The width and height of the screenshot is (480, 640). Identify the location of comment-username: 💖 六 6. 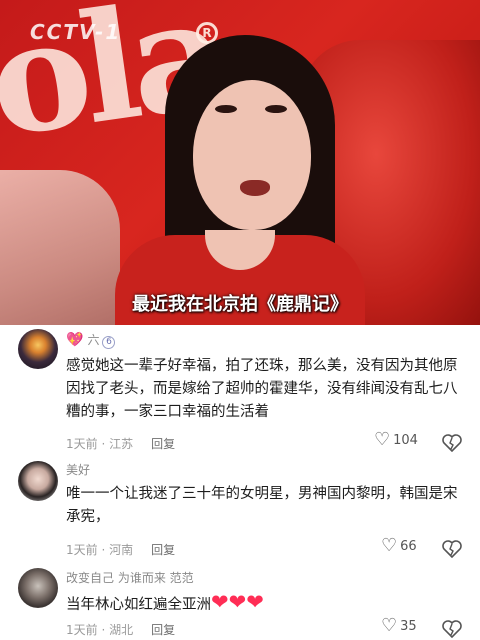
(91, 340).